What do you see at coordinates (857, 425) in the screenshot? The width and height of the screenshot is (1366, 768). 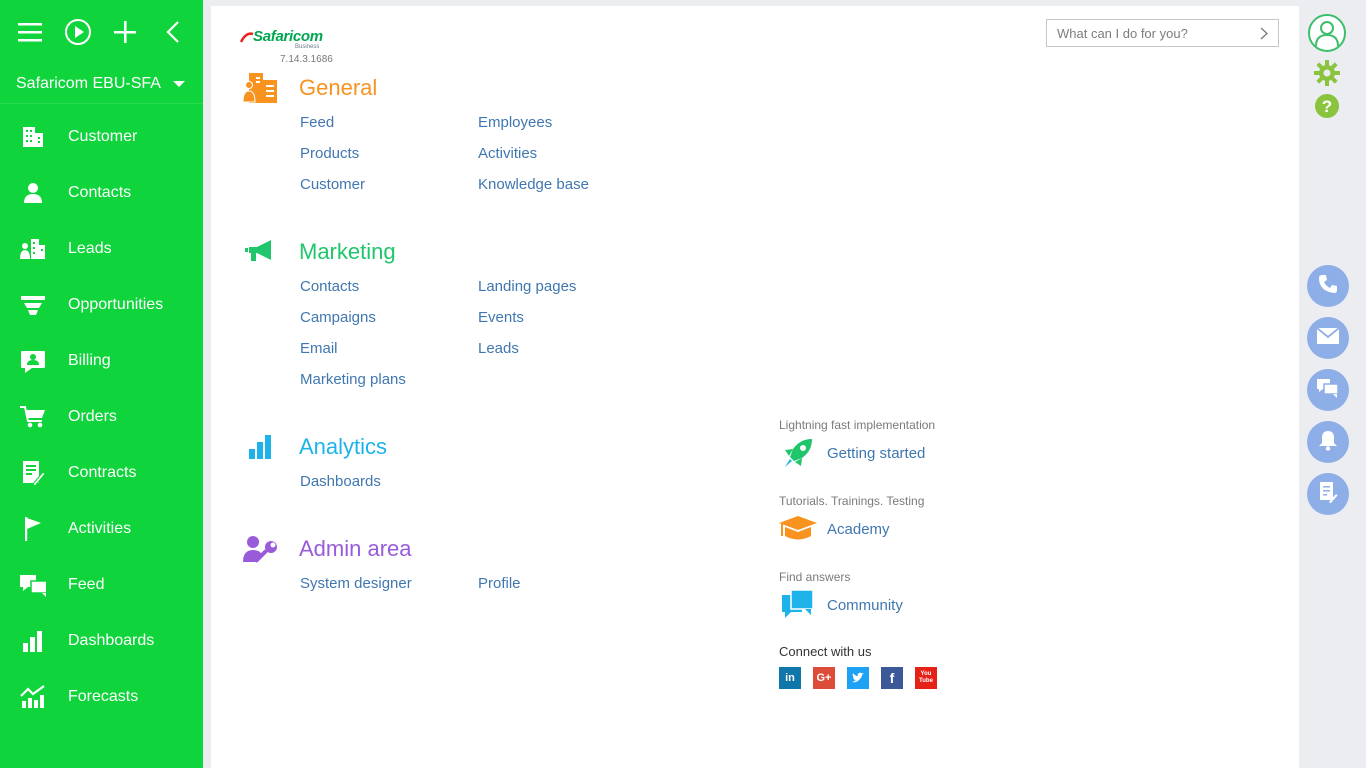 I see `getting-started-caption: Lightning fast implementation` at bounding box center [857, 425].